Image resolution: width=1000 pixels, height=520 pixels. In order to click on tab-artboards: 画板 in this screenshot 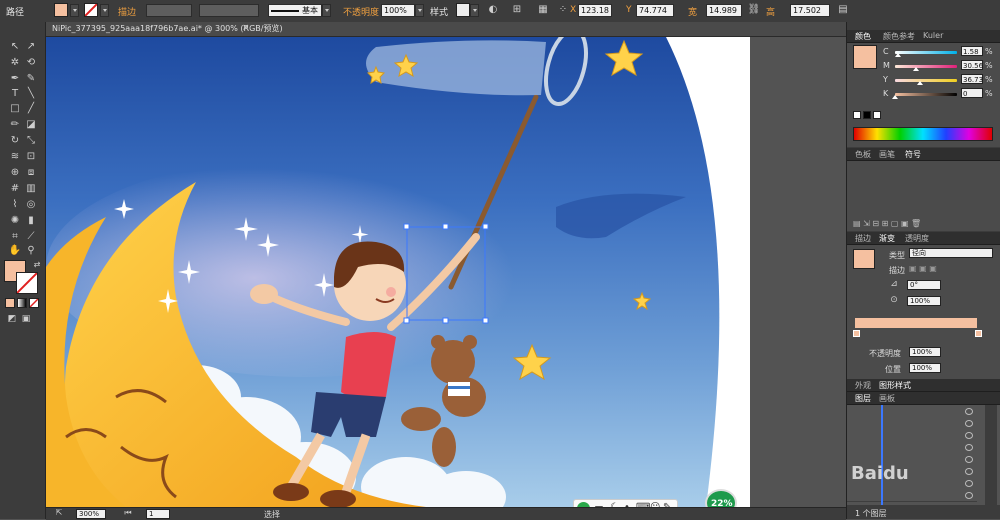, I will do `click(887, 398)`.